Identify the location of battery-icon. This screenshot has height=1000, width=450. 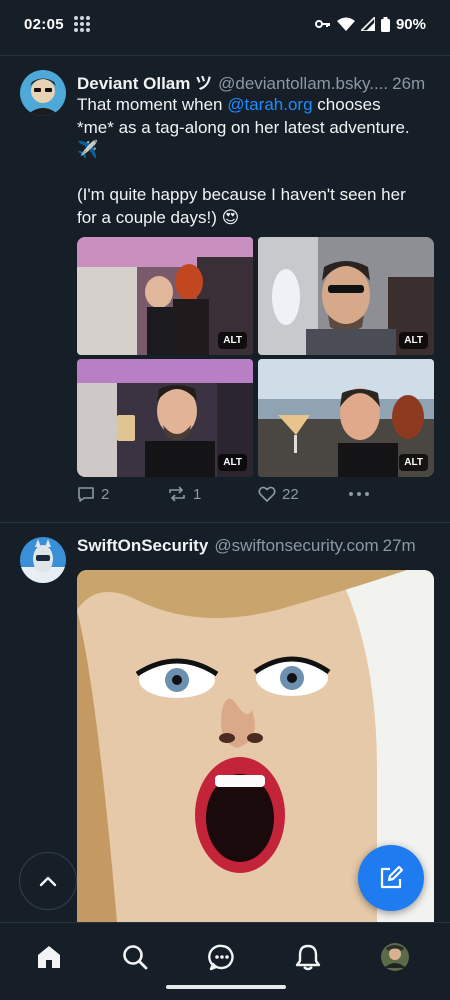
(385, 24).